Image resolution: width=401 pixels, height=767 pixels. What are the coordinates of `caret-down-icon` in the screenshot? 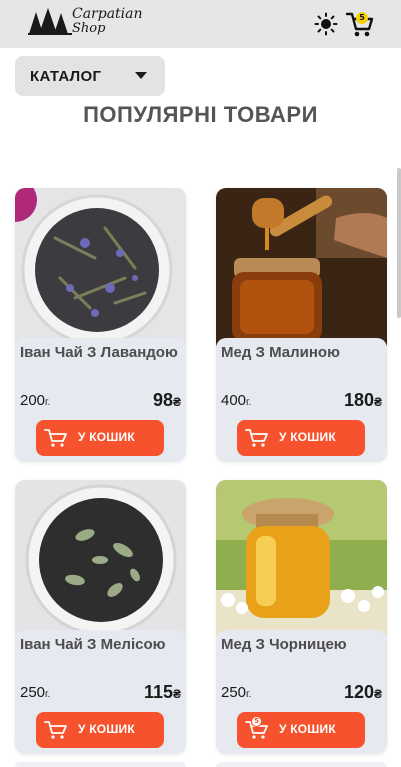 It's located at (141, 75).